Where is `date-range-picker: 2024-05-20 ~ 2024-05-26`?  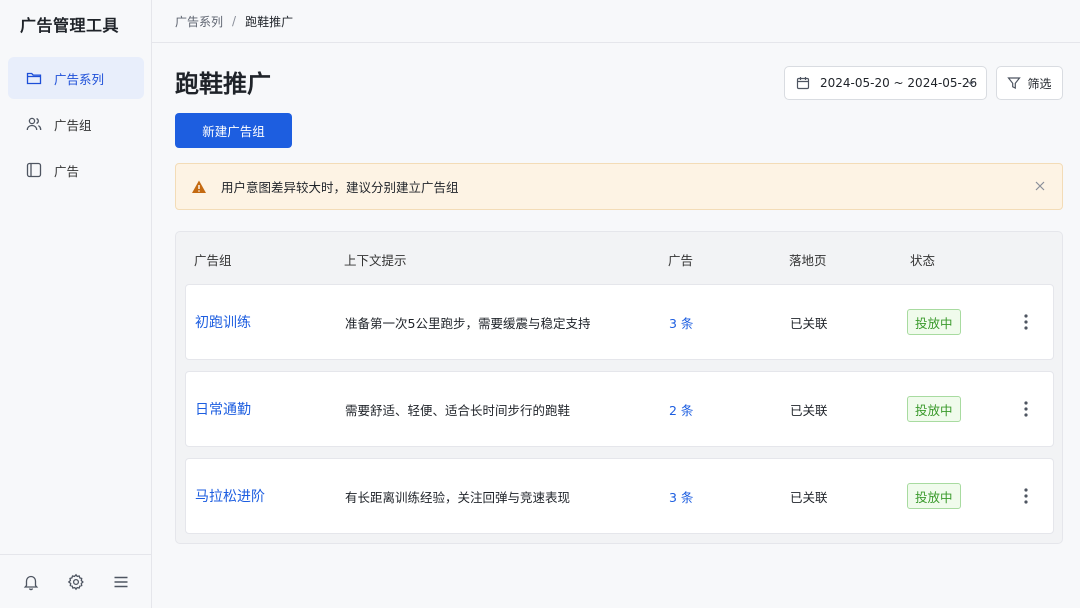 date-range-picker: 2024-05-20 ~ 2024-05-26 is located at coordinates (885, 83).